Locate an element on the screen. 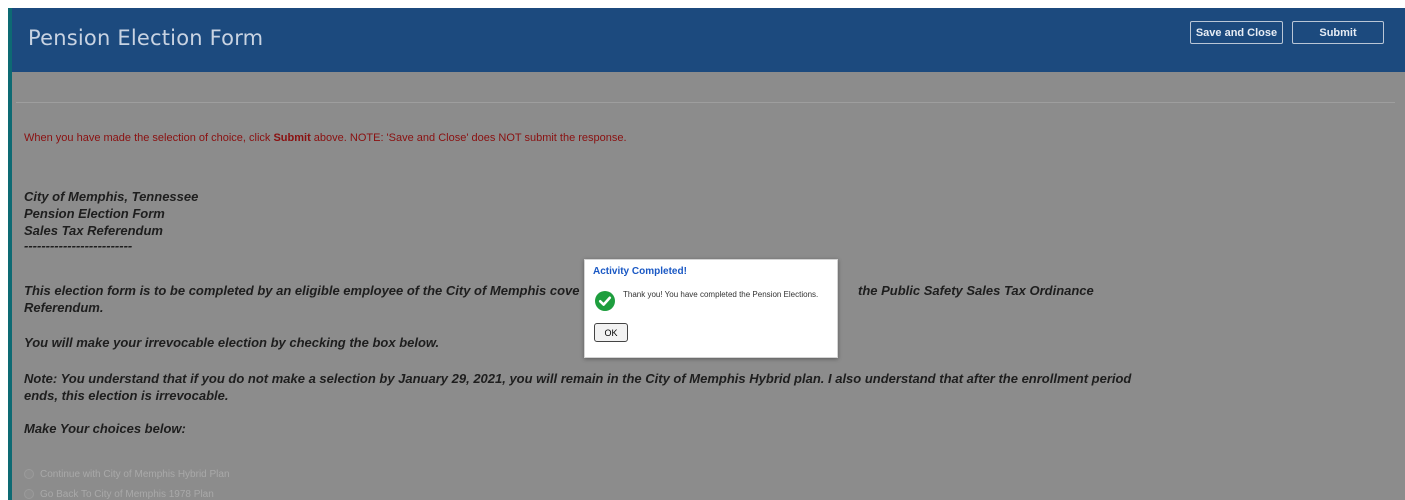 The height and width of the screenshot is (500, 1405). heading-city: City of Memphis, Tennessee is located at coordinates (111, 196).